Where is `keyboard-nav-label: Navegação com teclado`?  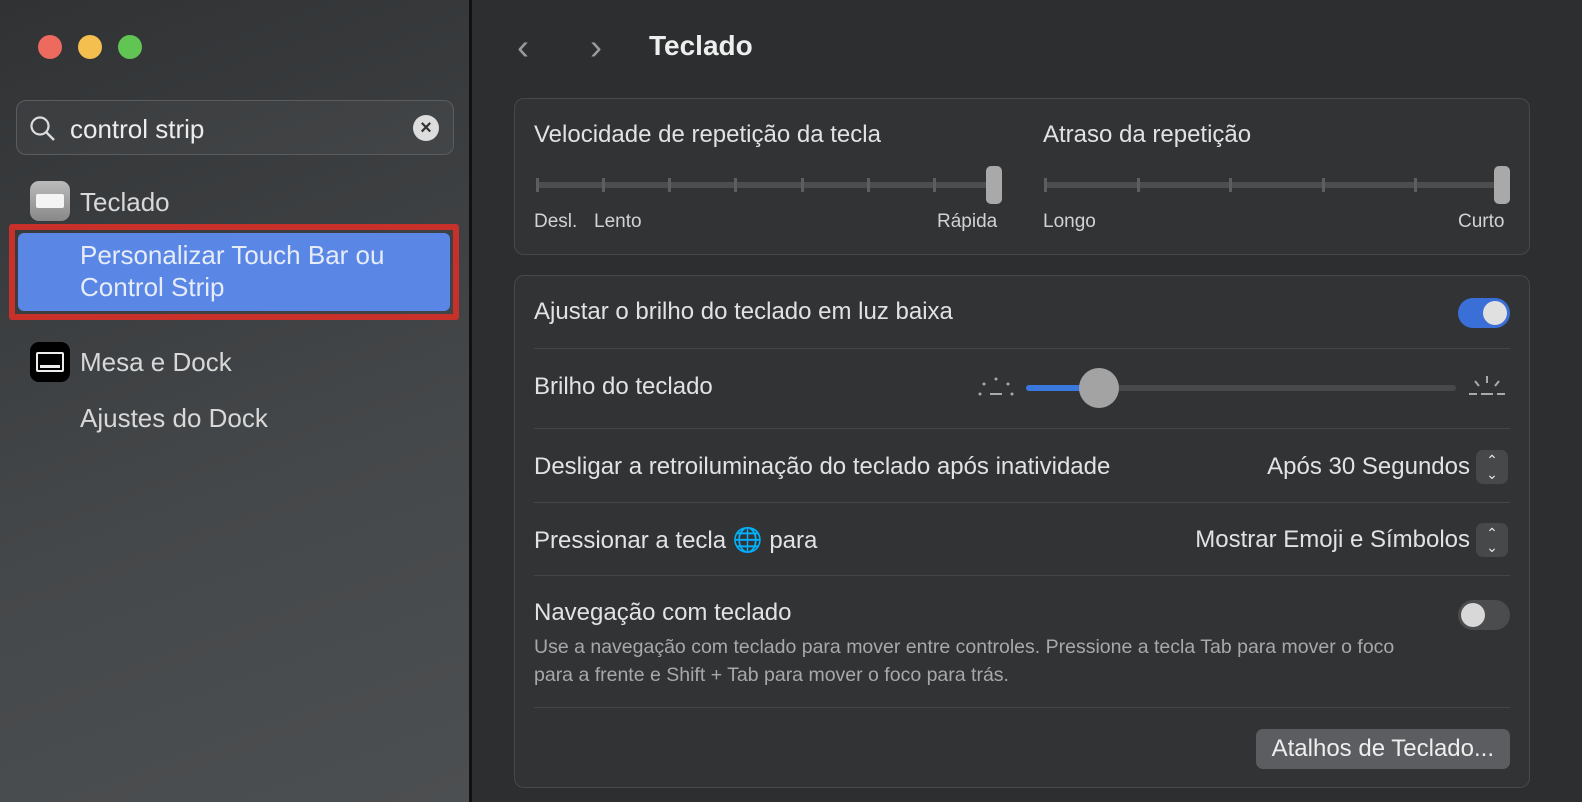 keyboard-nav-label: Navegação com teclado is located at coordinates (663, 612).